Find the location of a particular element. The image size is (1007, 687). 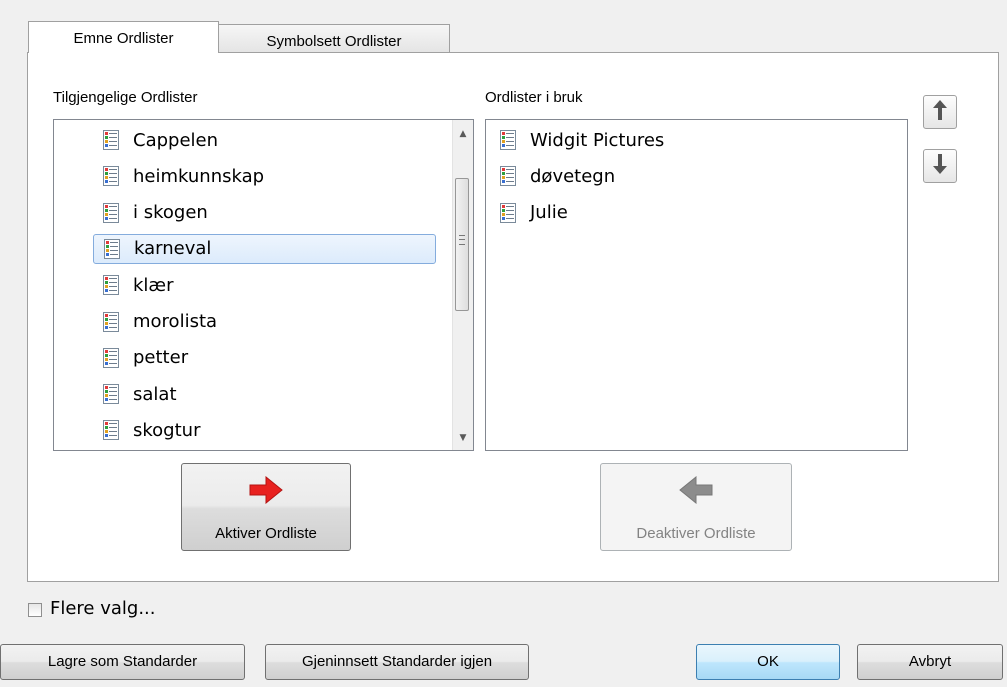

gray-arrow-left-icon is located at coordinates (696, 491).